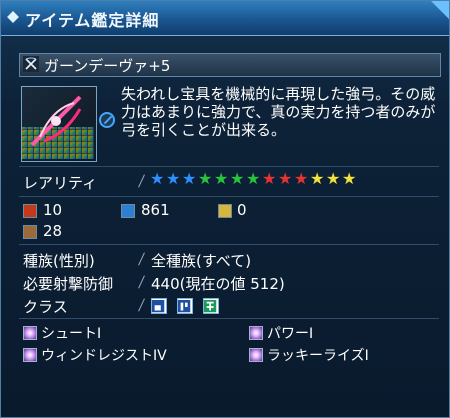 This screenshot has width=450, height=418. What do you see at coordinates (189, 178) in the screenshot?
I see `rarity-star-3: ★` at bounding box center [189, 178].